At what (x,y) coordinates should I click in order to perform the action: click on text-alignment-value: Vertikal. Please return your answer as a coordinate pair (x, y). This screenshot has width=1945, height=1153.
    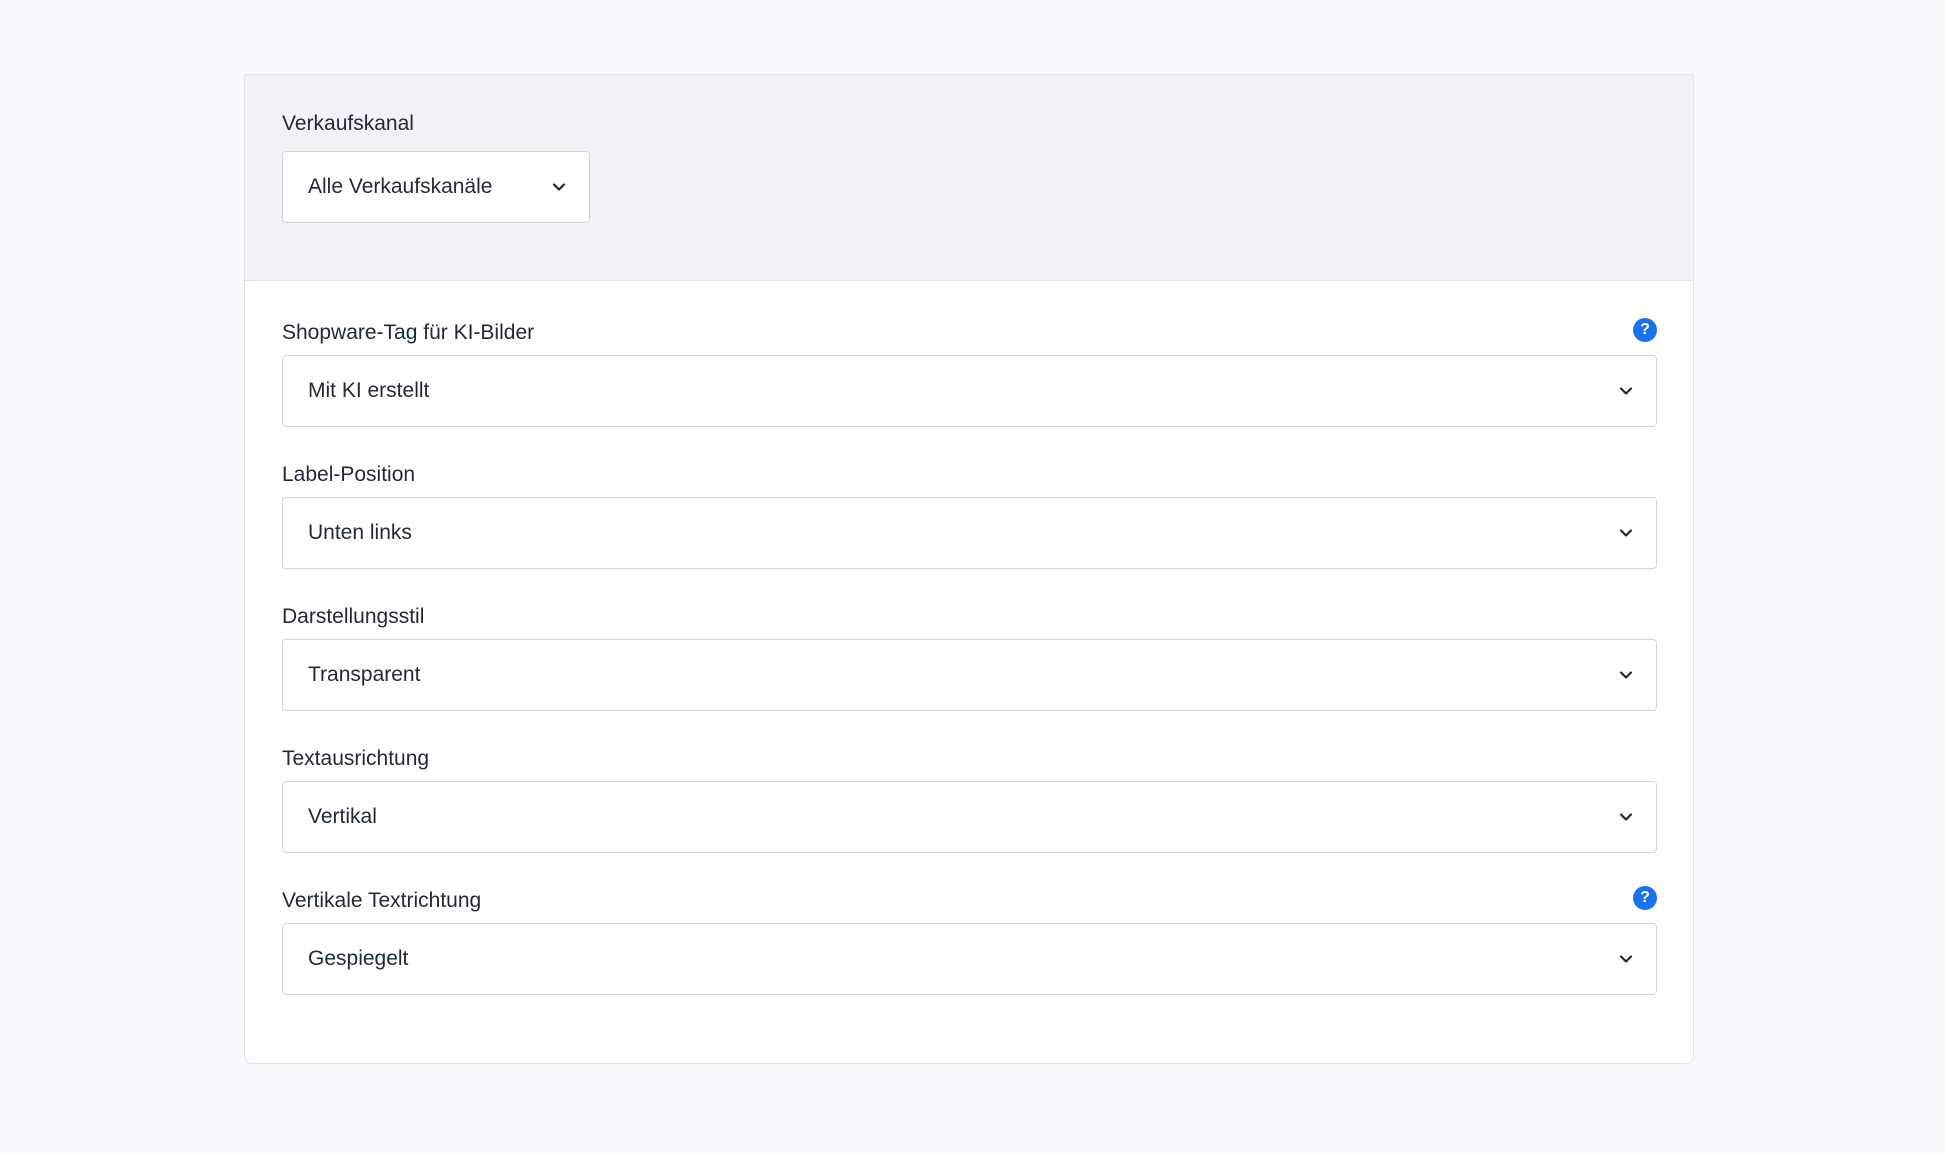
    Looking at the image, I should click on (342, 816).